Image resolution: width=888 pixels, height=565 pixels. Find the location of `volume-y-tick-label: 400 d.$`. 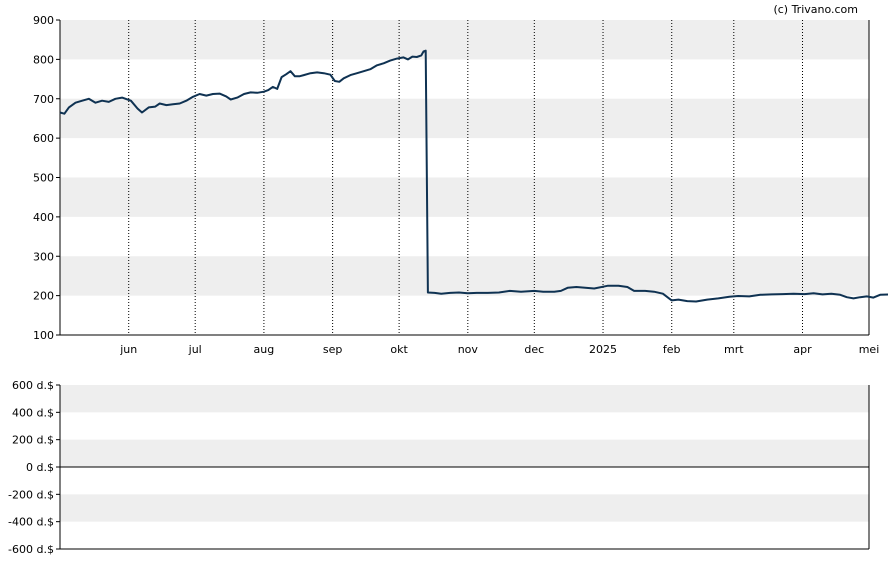

volume-y-tick-label: 400 d.$ is located at coordinates (33, 412).